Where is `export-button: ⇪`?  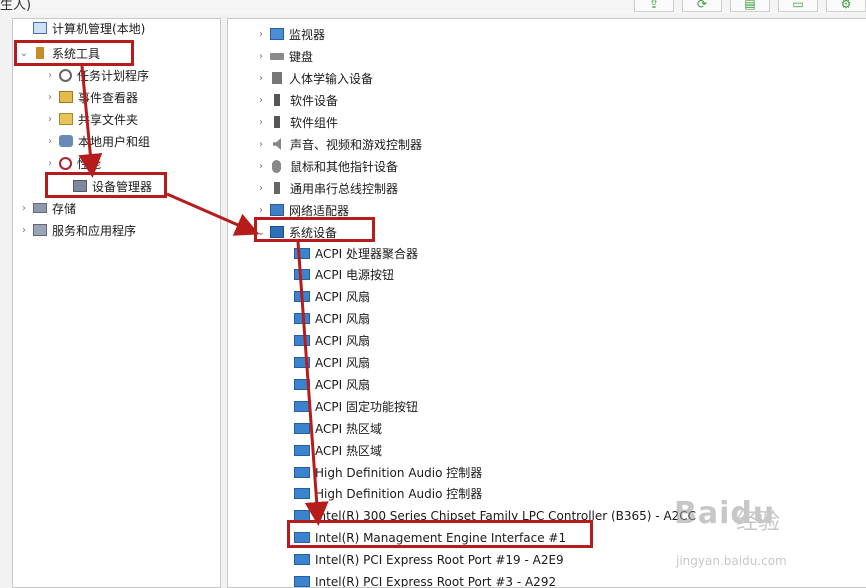 export-button: ⇪ is located at coordinates (654, 6).